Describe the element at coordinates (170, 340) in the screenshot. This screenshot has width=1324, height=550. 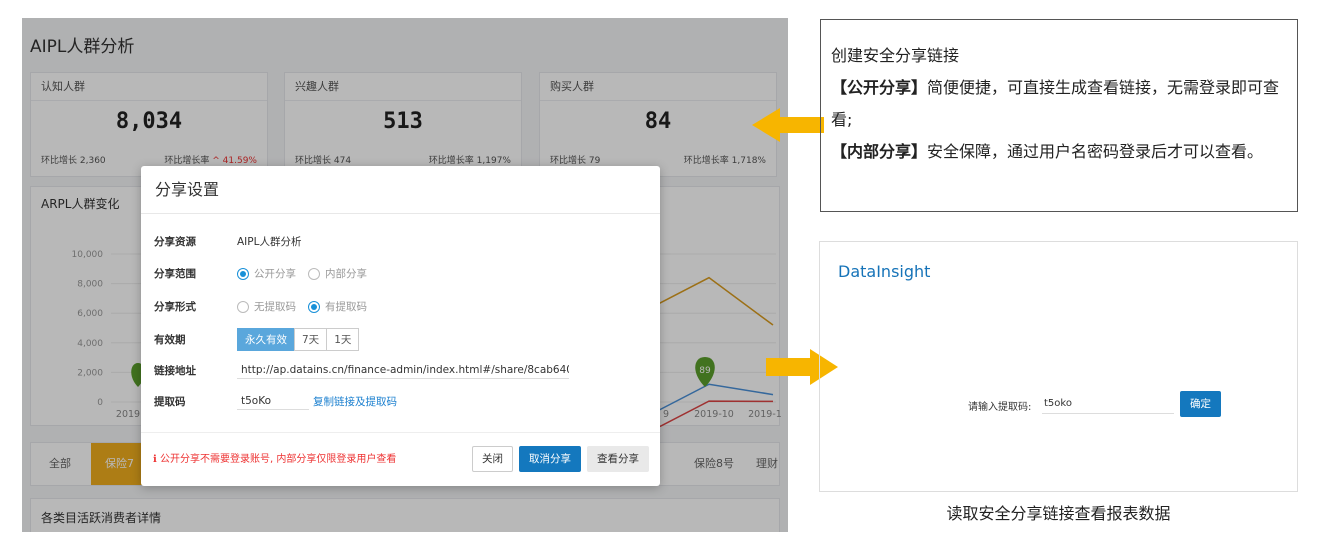
I see `validity-label: 有效期` at that location.